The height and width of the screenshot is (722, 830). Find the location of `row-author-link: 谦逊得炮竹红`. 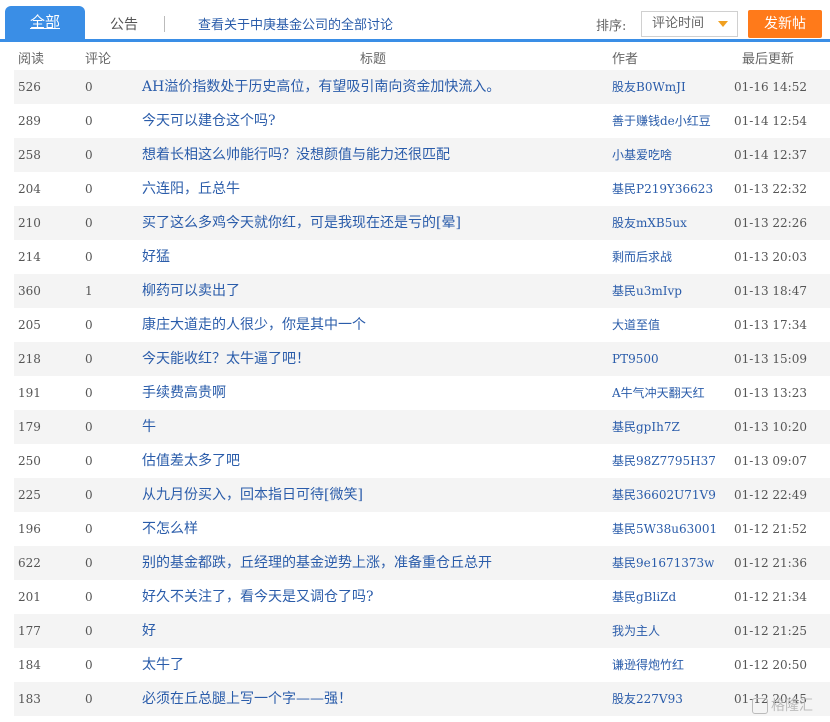

row-author-link: 谦逊得炮竹红 is located at coordinates (648, 665).